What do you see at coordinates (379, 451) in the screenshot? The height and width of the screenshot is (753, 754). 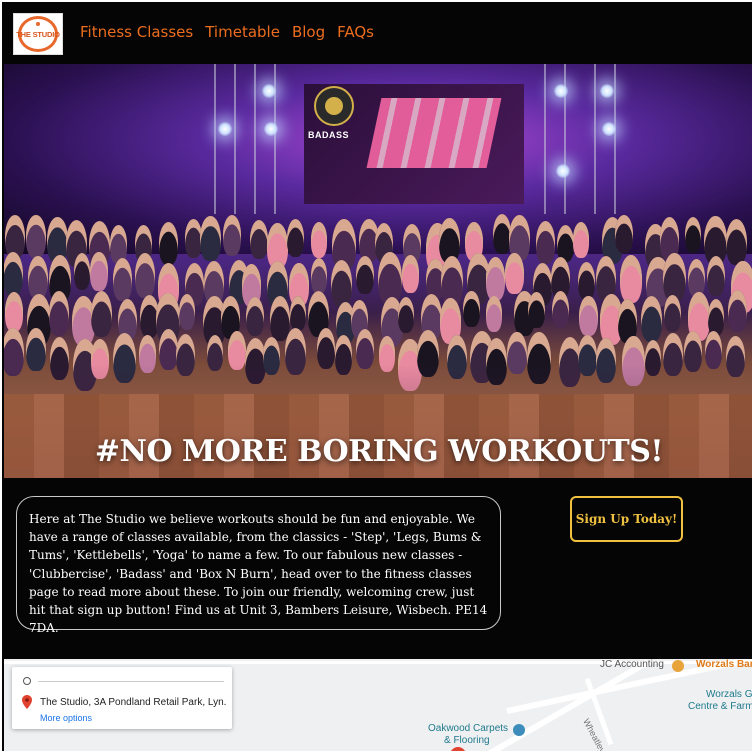 I see `hero-title: #NO MORE BORING WORKOUTS!` at bounding box center [379, 451].